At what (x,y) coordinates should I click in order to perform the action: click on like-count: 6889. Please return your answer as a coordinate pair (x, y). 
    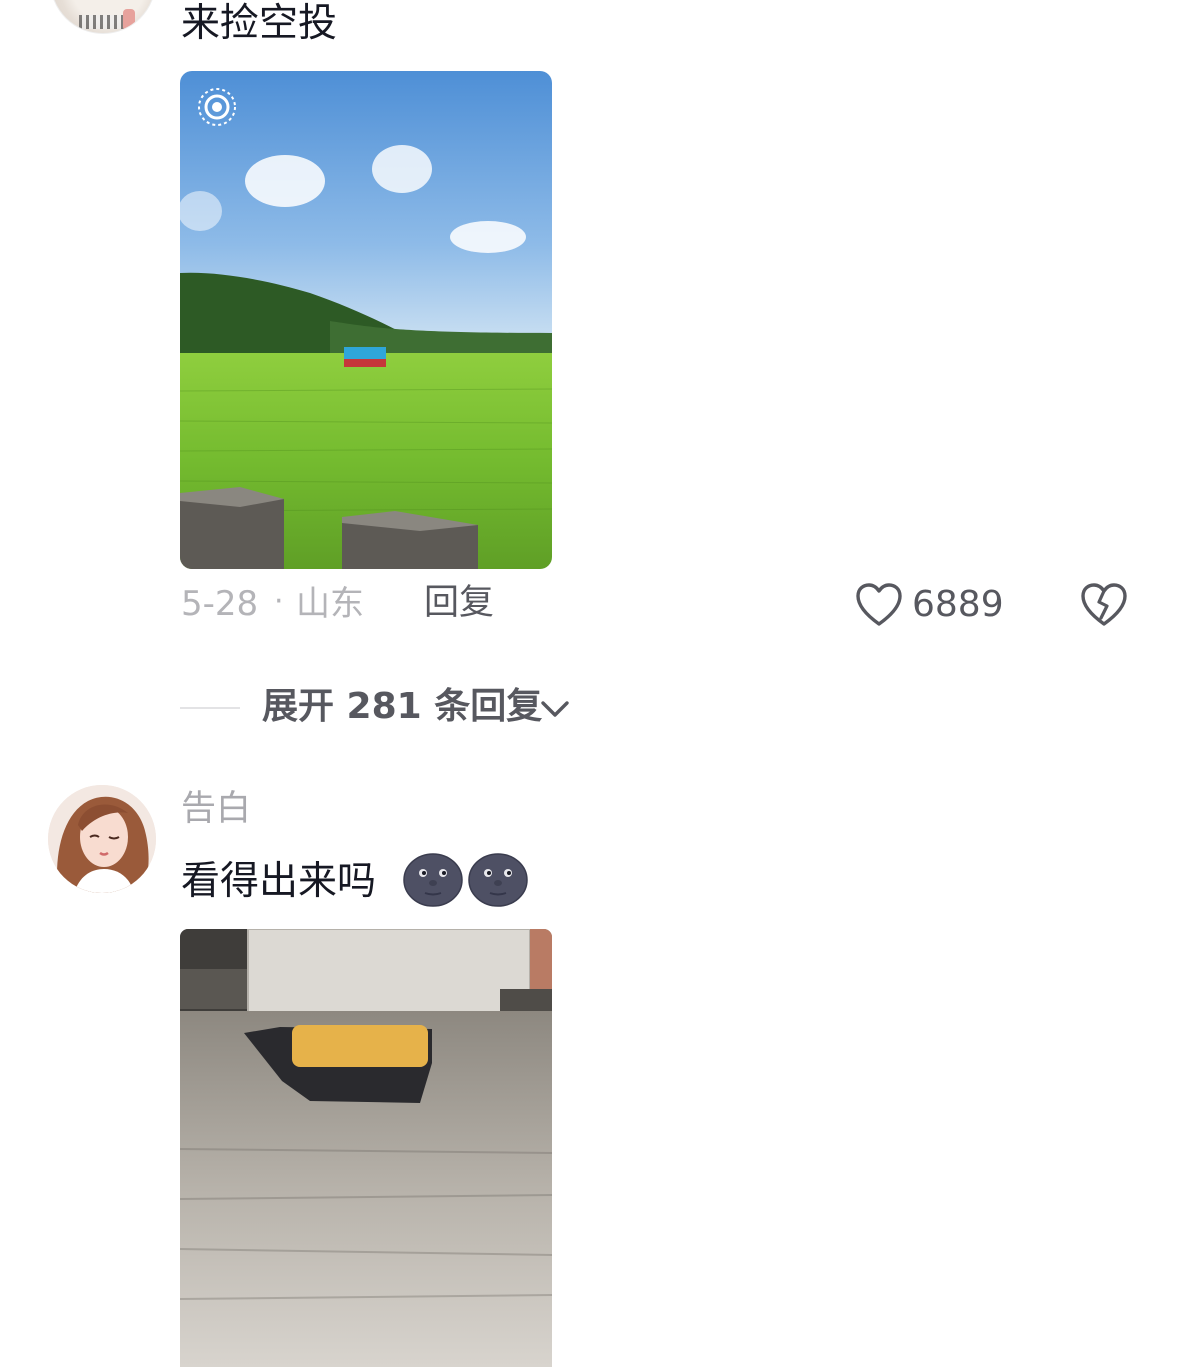
    Looking at the image, I should click on (958, 604).